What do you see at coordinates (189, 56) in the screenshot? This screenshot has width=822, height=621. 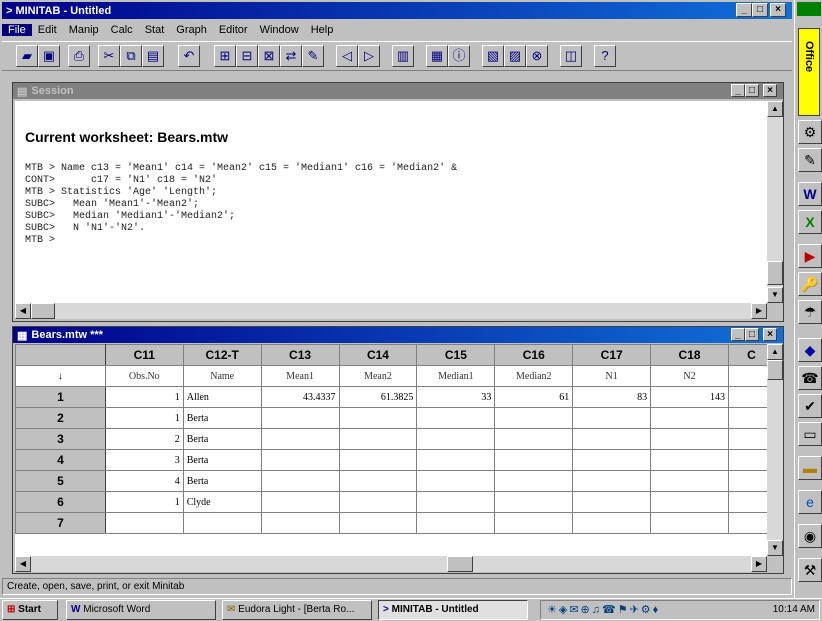 I see `undo-icon: ↶` at bounding box center [189, 56].